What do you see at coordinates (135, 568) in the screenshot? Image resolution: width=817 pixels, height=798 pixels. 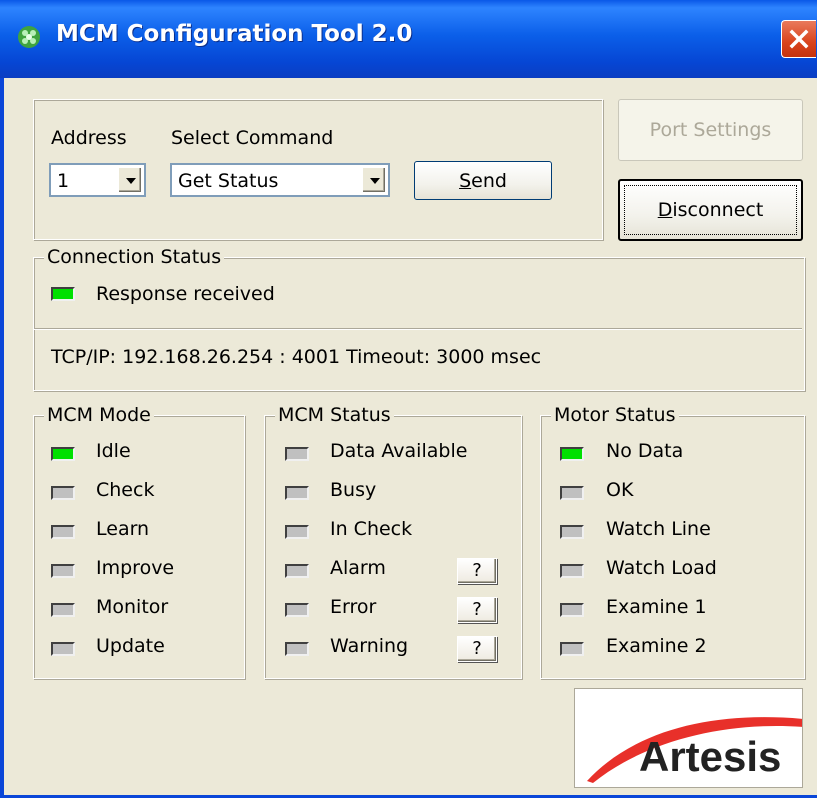 I see `mcm-mode-item-label: Improve` at bounding box center [135, 568].